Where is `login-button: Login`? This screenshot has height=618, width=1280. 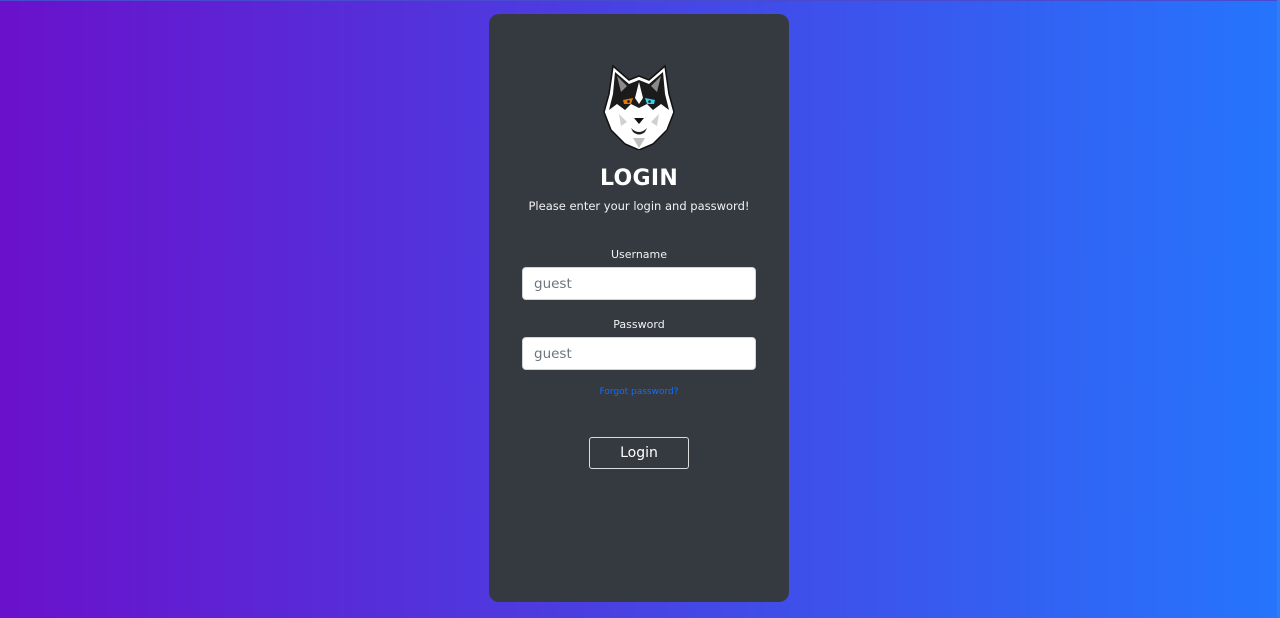 login-button: Login is located at coordinates (639, 453).